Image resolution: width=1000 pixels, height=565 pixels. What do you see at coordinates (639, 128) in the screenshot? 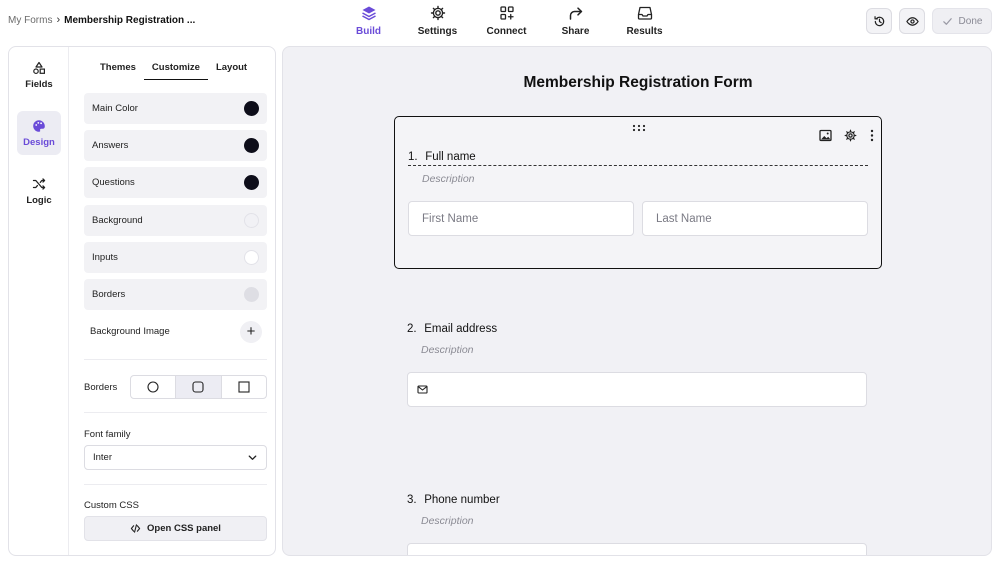
I see `drag-handle-icon` at bounding box center [639, 128].